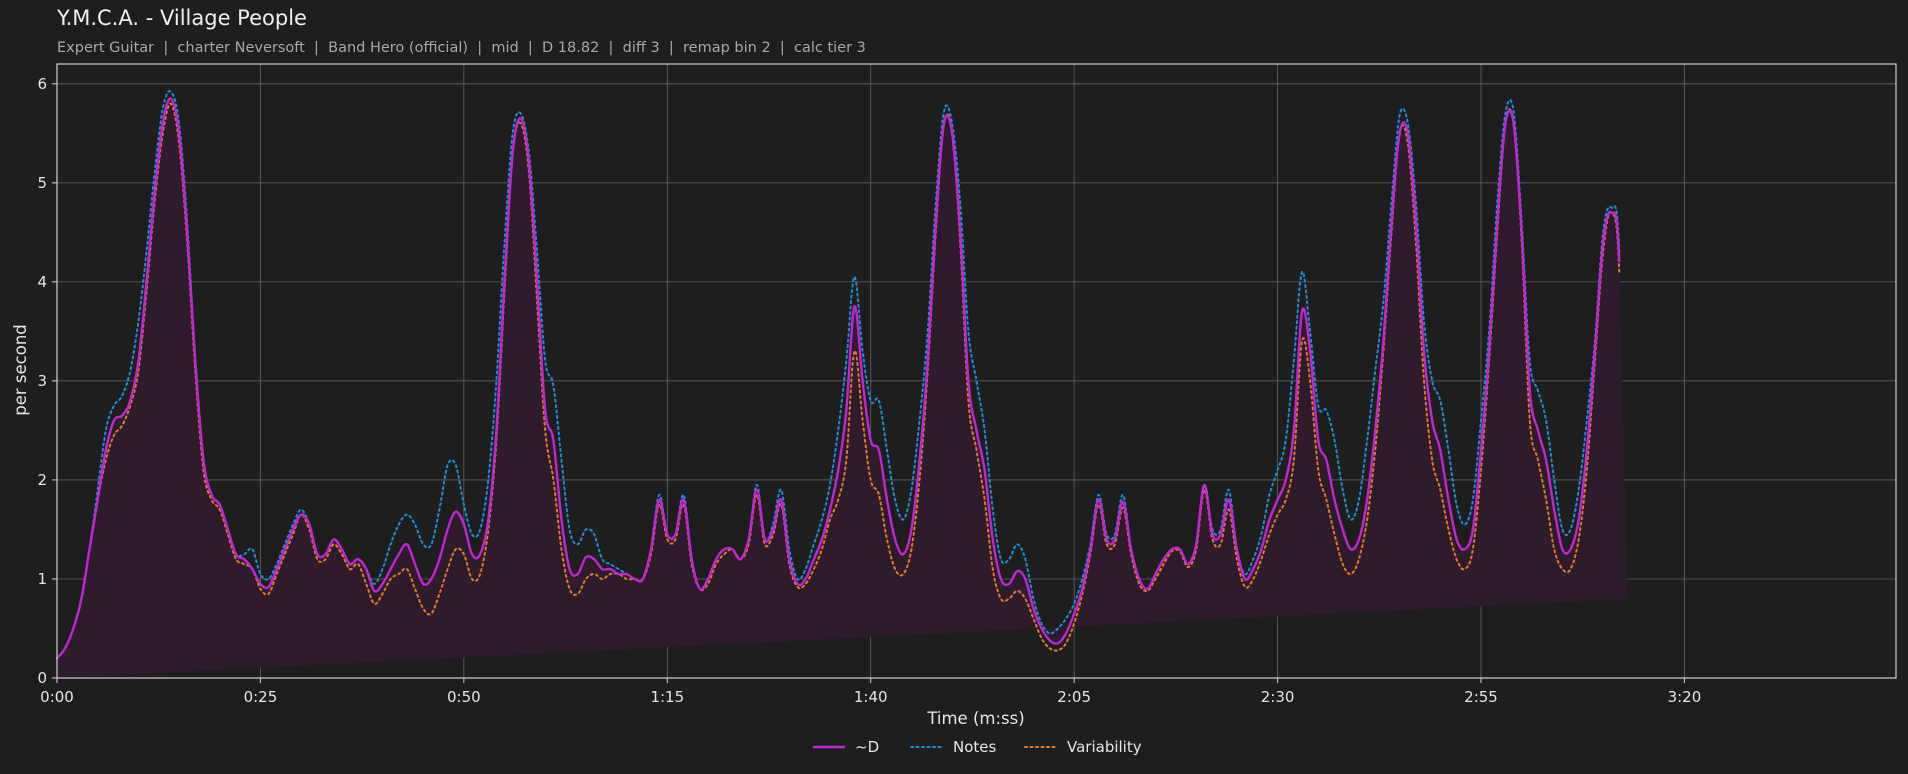 This screenshot has width=1908, height=774. Describe the element at coordinates (20, 370) in the screenshot. I see `y-axis-label: per second` at that location.